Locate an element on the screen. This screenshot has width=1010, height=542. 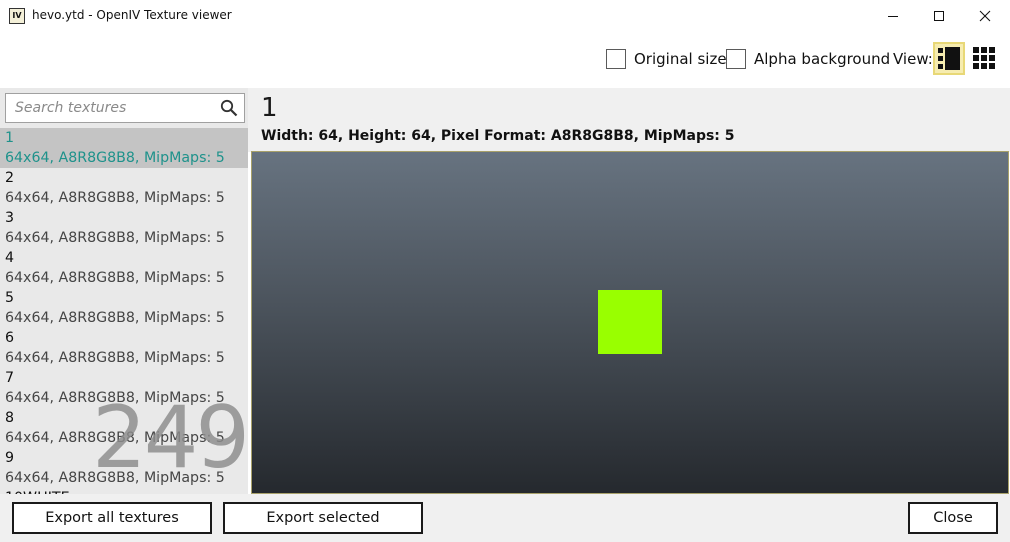
texture-list-item: 9 64x64, A8R8G8B8, MipMaps: 5 is located at coordinates (124, 468).